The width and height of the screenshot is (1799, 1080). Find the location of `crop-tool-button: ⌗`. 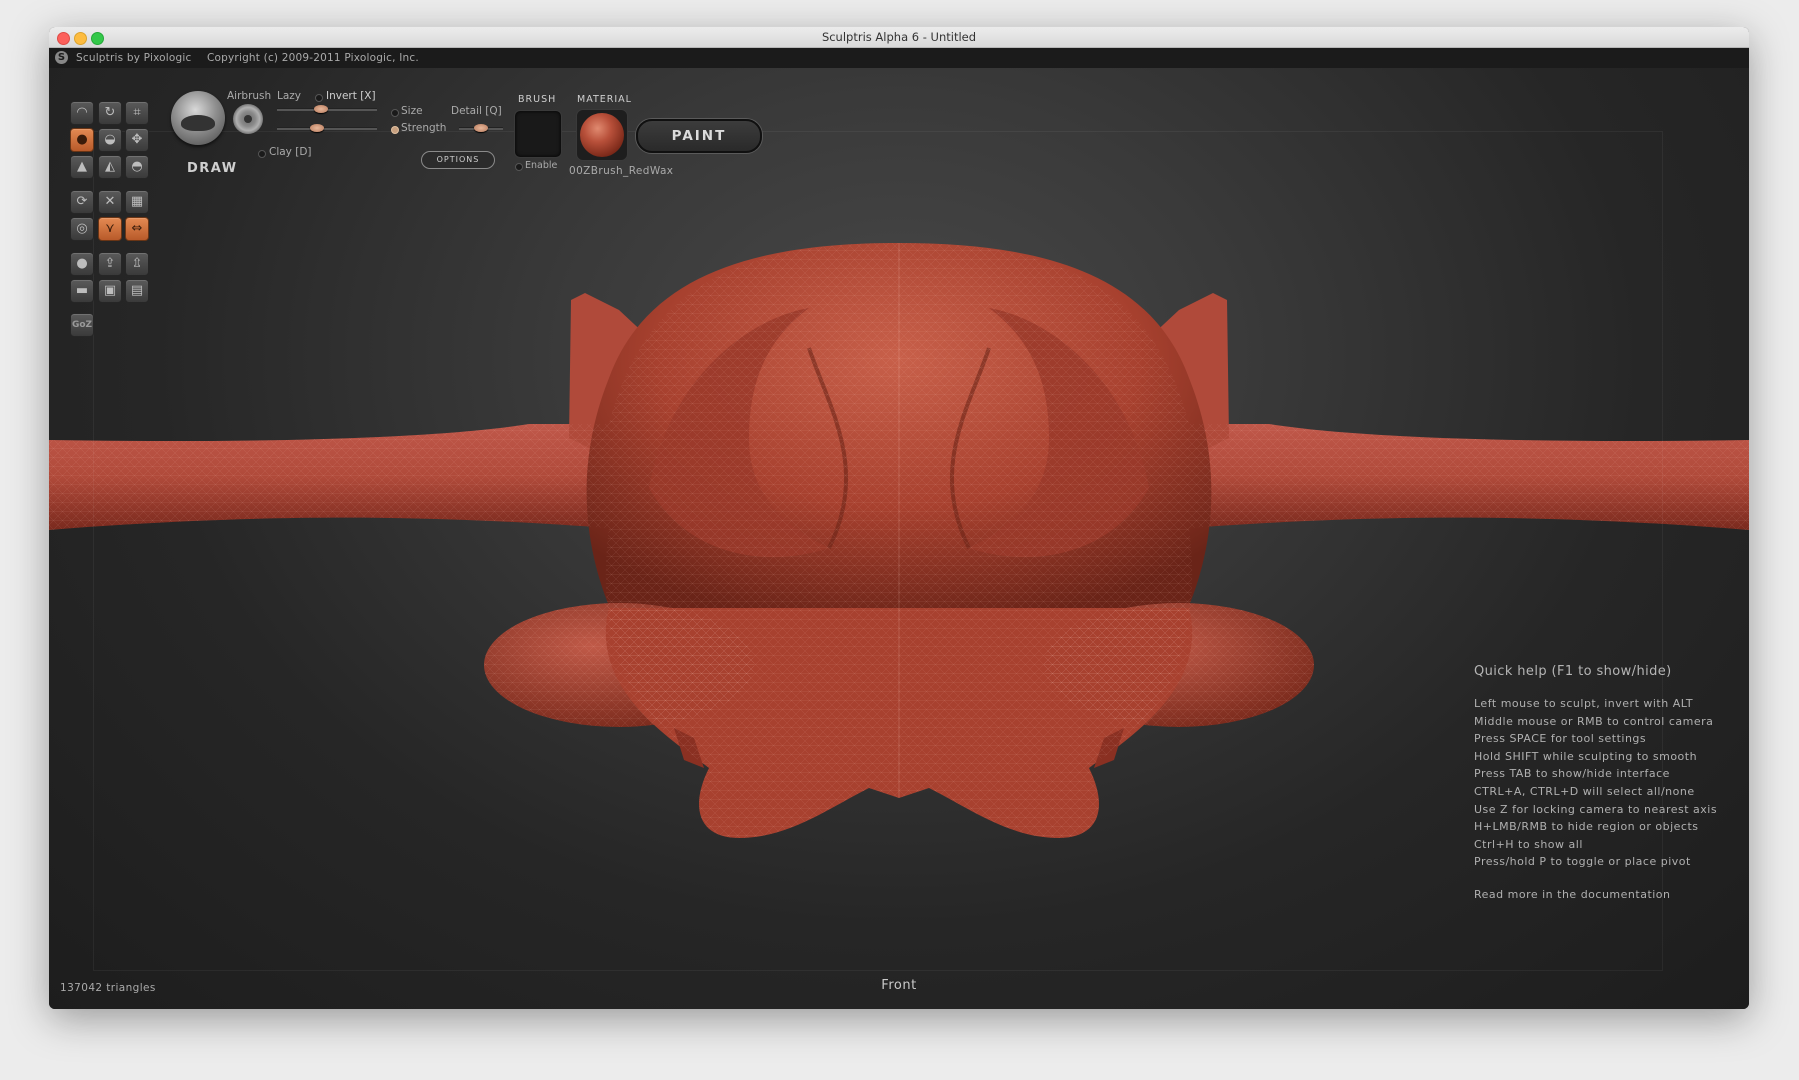

crop-tool-button: ⌗ is located at coordinates (137, 113).